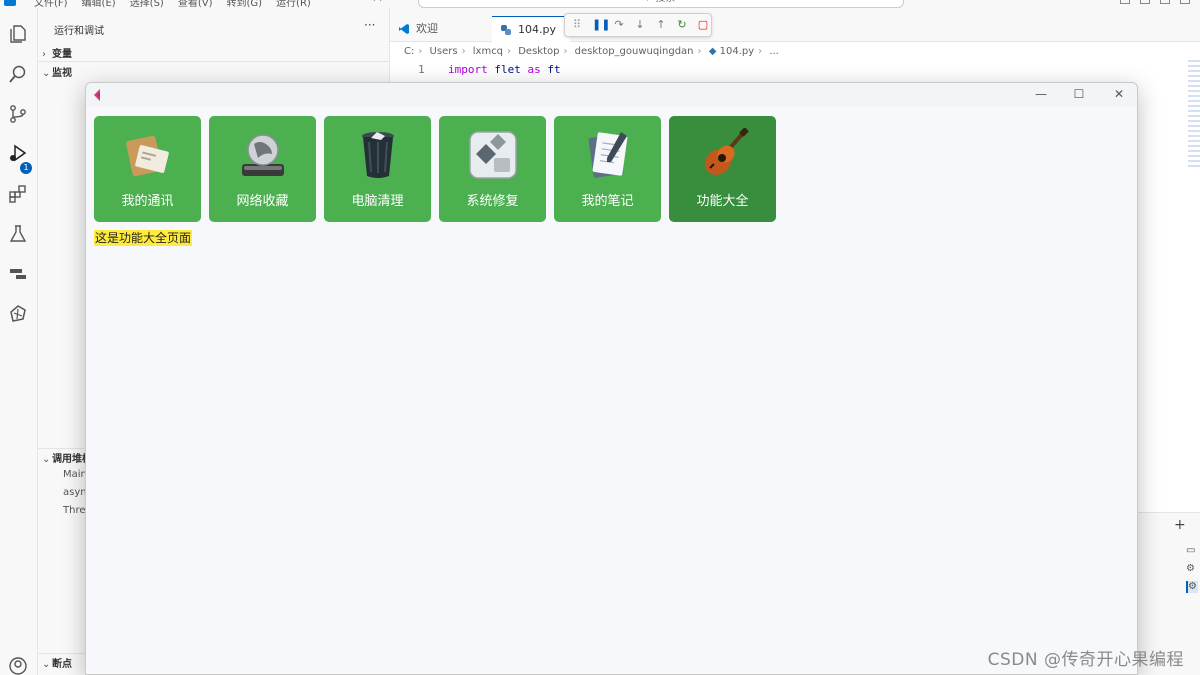 The image size is (1200, 675). What do you see at coordinates (1192, 551) in the screenshot?
I see `terminal-icon: ▭` at bounding box center [1192, 551].